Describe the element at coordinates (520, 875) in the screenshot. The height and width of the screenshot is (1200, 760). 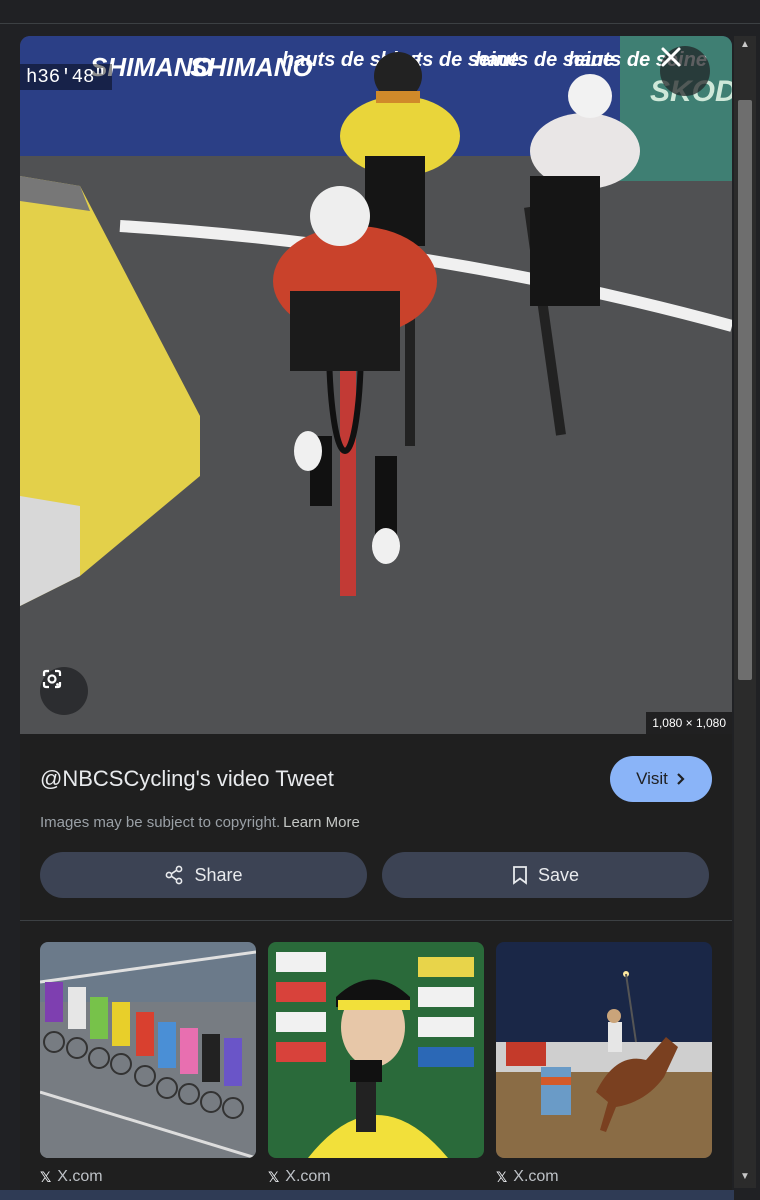
I see `bookmark-icon` at that location.